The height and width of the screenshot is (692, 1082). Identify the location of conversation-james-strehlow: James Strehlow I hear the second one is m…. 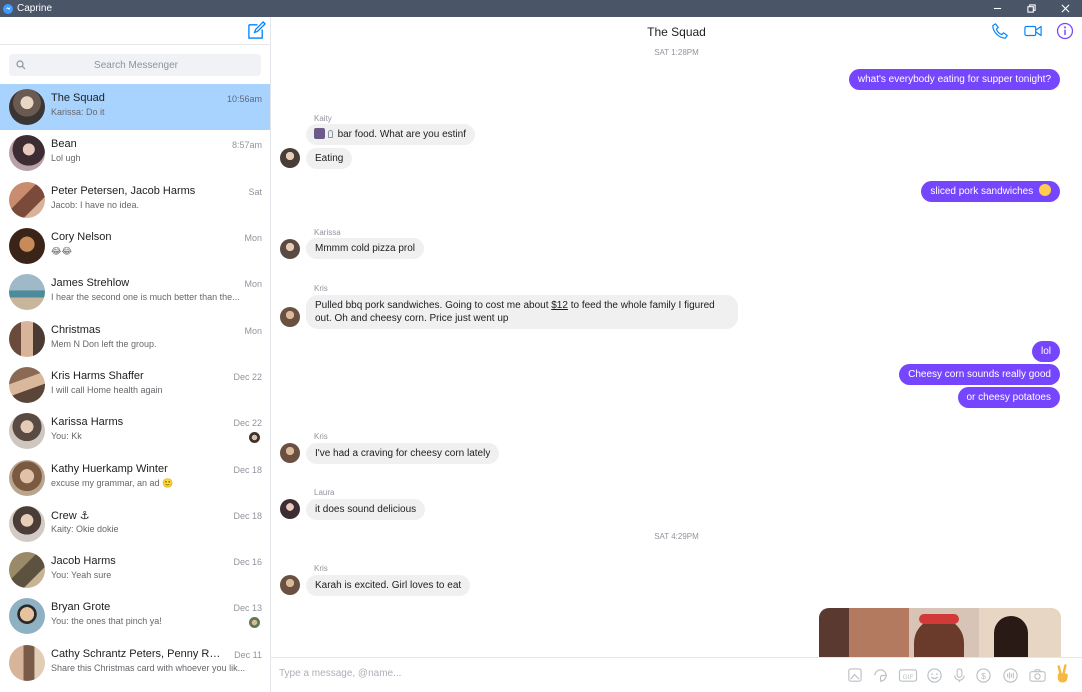
(135, 292).